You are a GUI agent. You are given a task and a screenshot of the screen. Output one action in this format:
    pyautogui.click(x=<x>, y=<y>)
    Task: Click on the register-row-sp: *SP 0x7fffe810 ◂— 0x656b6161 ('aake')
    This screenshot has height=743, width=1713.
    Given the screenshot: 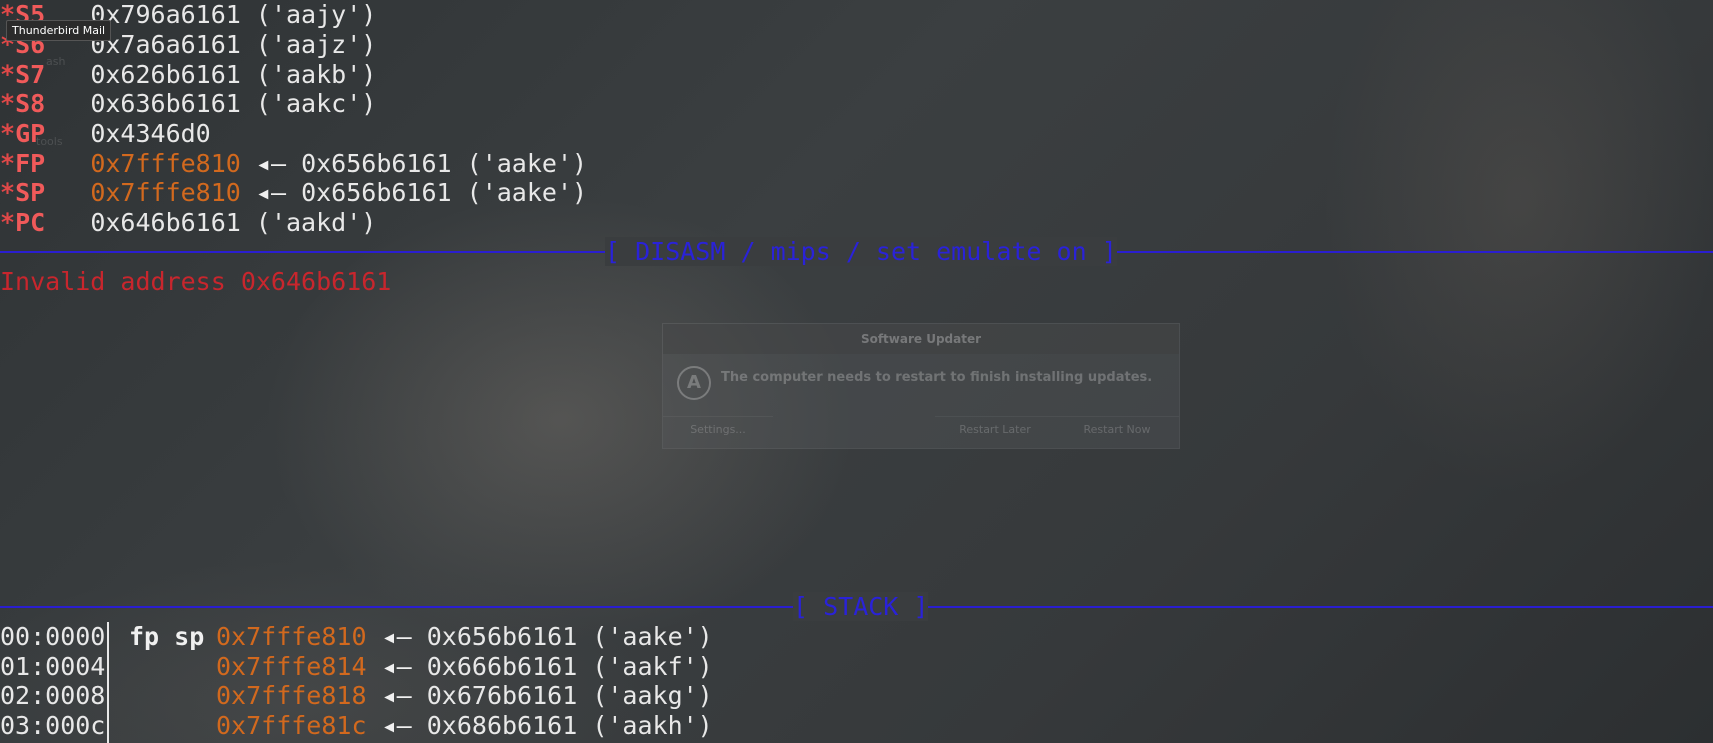 What is the action you would take?
    pyautogui.click(x=293, y=193)
    